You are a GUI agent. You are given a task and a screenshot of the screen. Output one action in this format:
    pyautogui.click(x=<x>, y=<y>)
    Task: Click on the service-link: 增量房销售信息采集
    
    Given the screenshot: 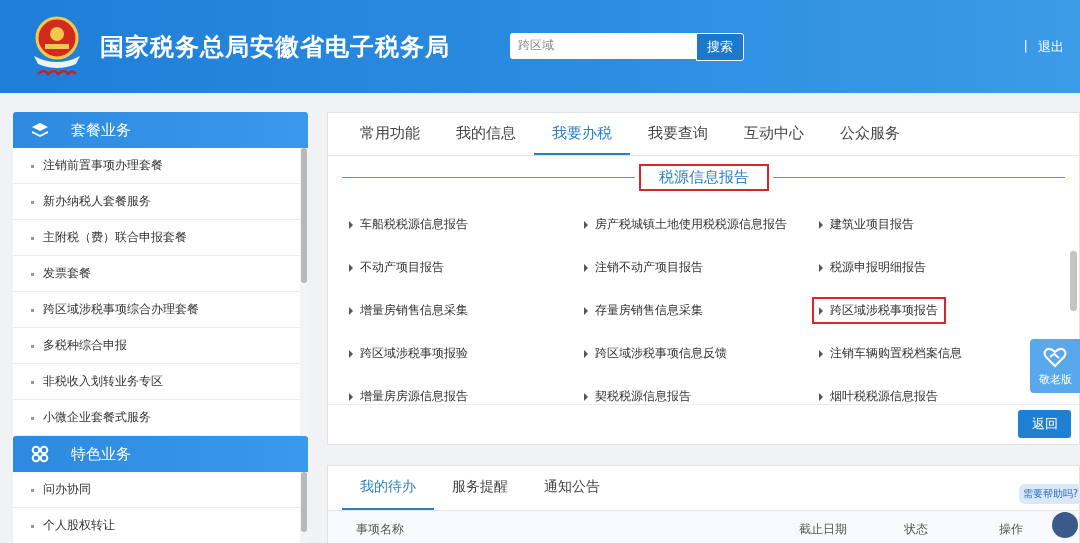 What is the action you would take?
    pyautogui.click(x=409, y=310)
    